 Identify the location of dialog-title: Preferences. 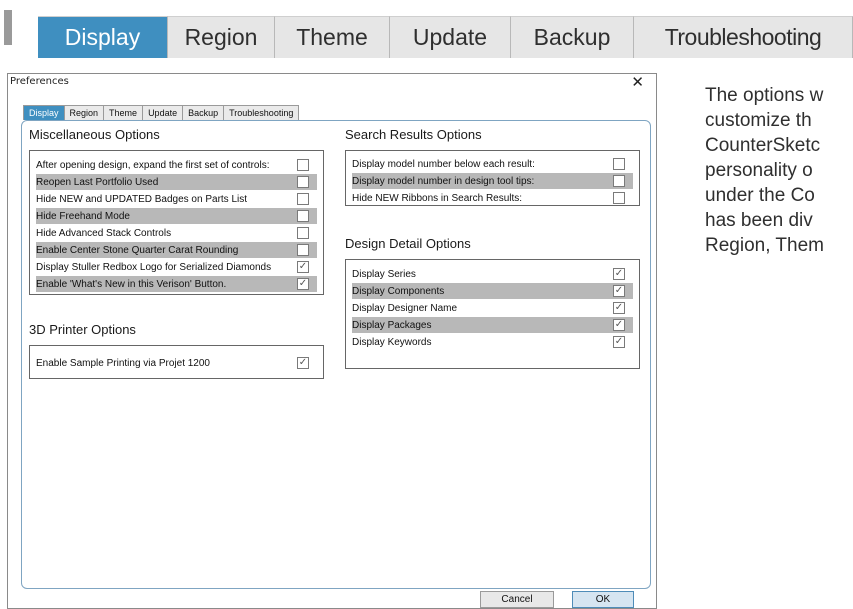
(39, 81).